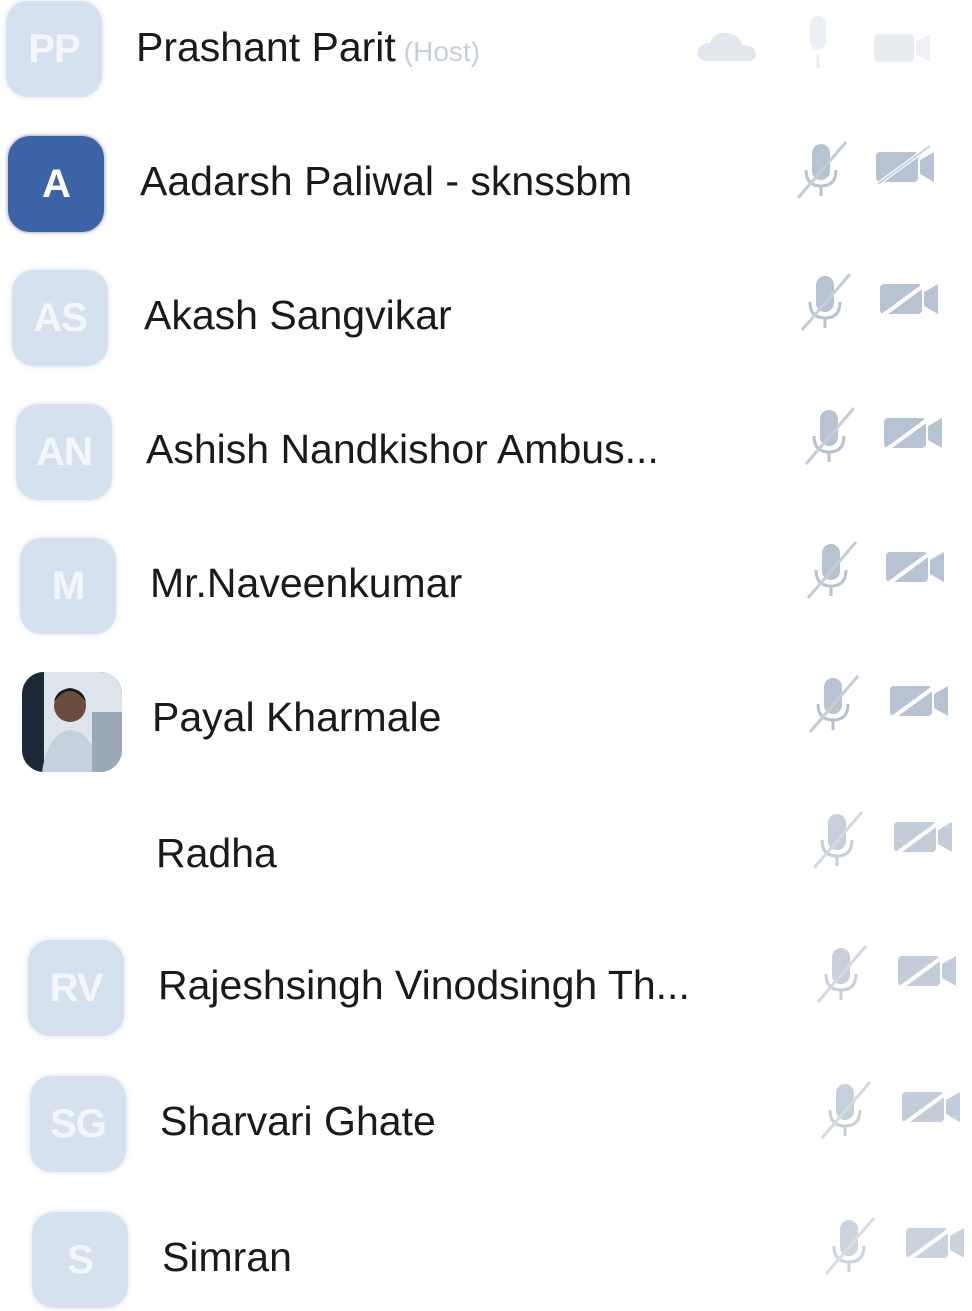 The height and width of the screenshot is (1311, 972). I want to click on participant-name: Sharvari Ghate, so click(298, 1121).